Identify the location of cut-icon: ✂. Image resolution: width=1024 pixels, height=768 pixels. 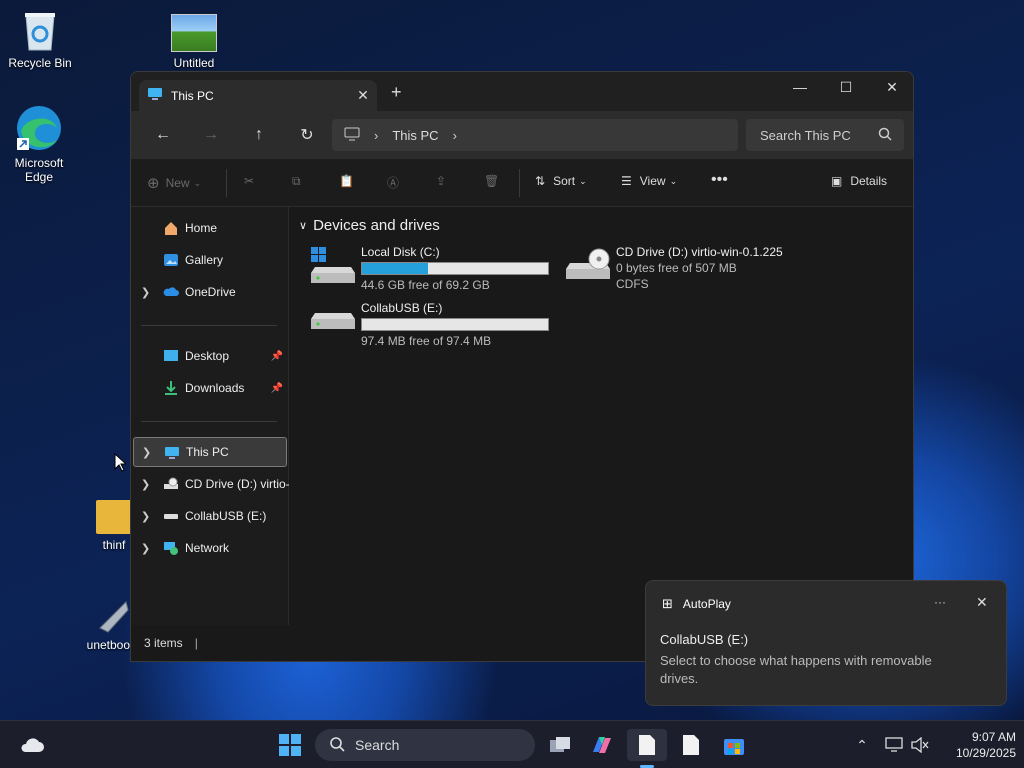
(249, 181).